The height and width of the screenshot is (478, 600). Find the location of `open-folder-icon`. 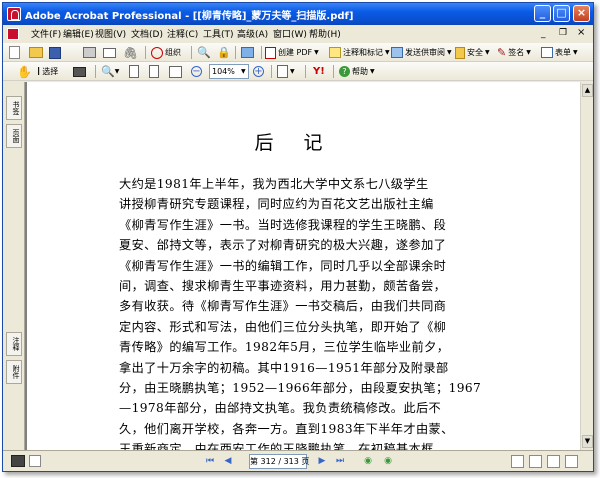

open-folder-icon is located at coordinates (36, 52).